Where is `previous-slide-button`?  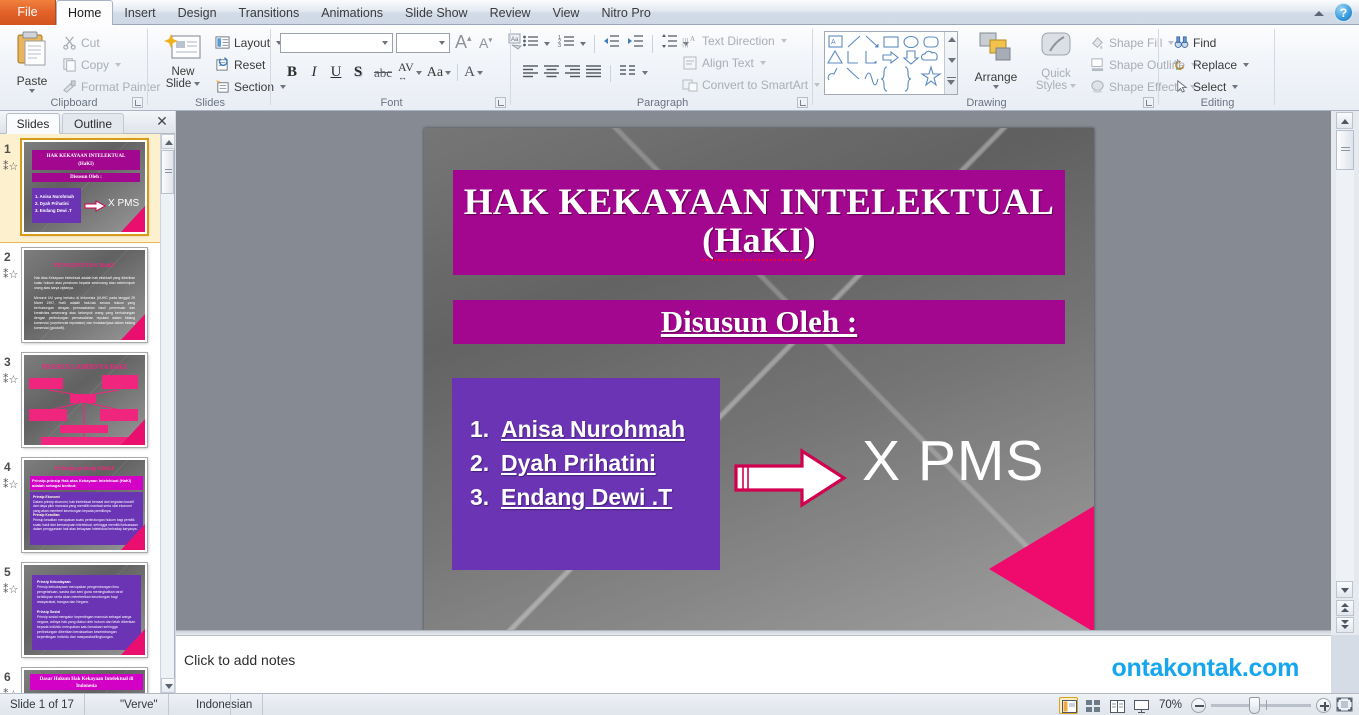 previous-slide-button is located at coordinates (1345, 608).